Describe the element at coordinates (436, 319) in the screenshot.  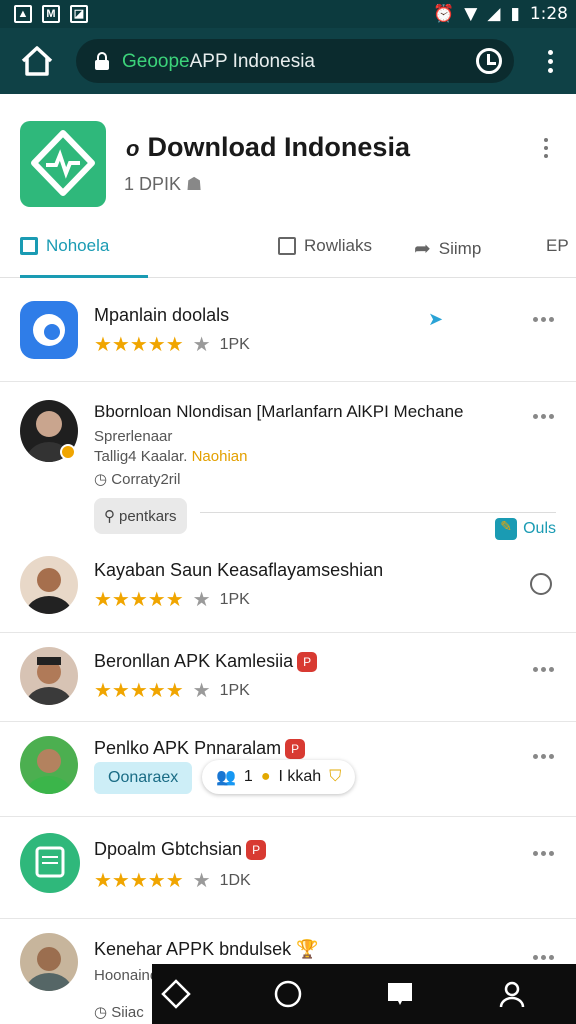
I see `pin-icon: ➤` at that location.